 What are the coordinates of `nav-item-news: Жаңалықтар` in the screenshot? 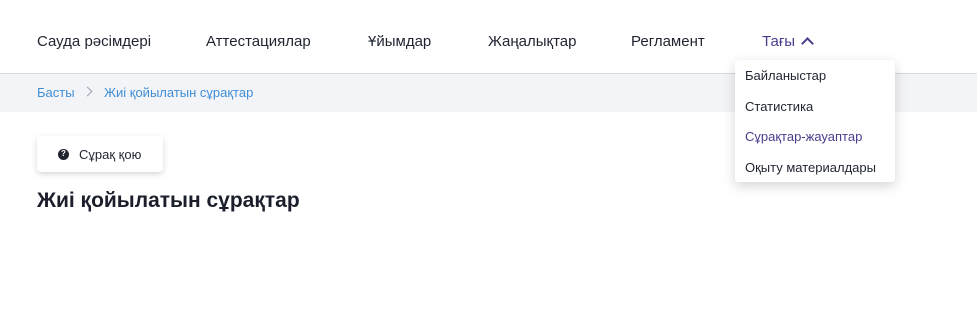 It's located at (532, 42).